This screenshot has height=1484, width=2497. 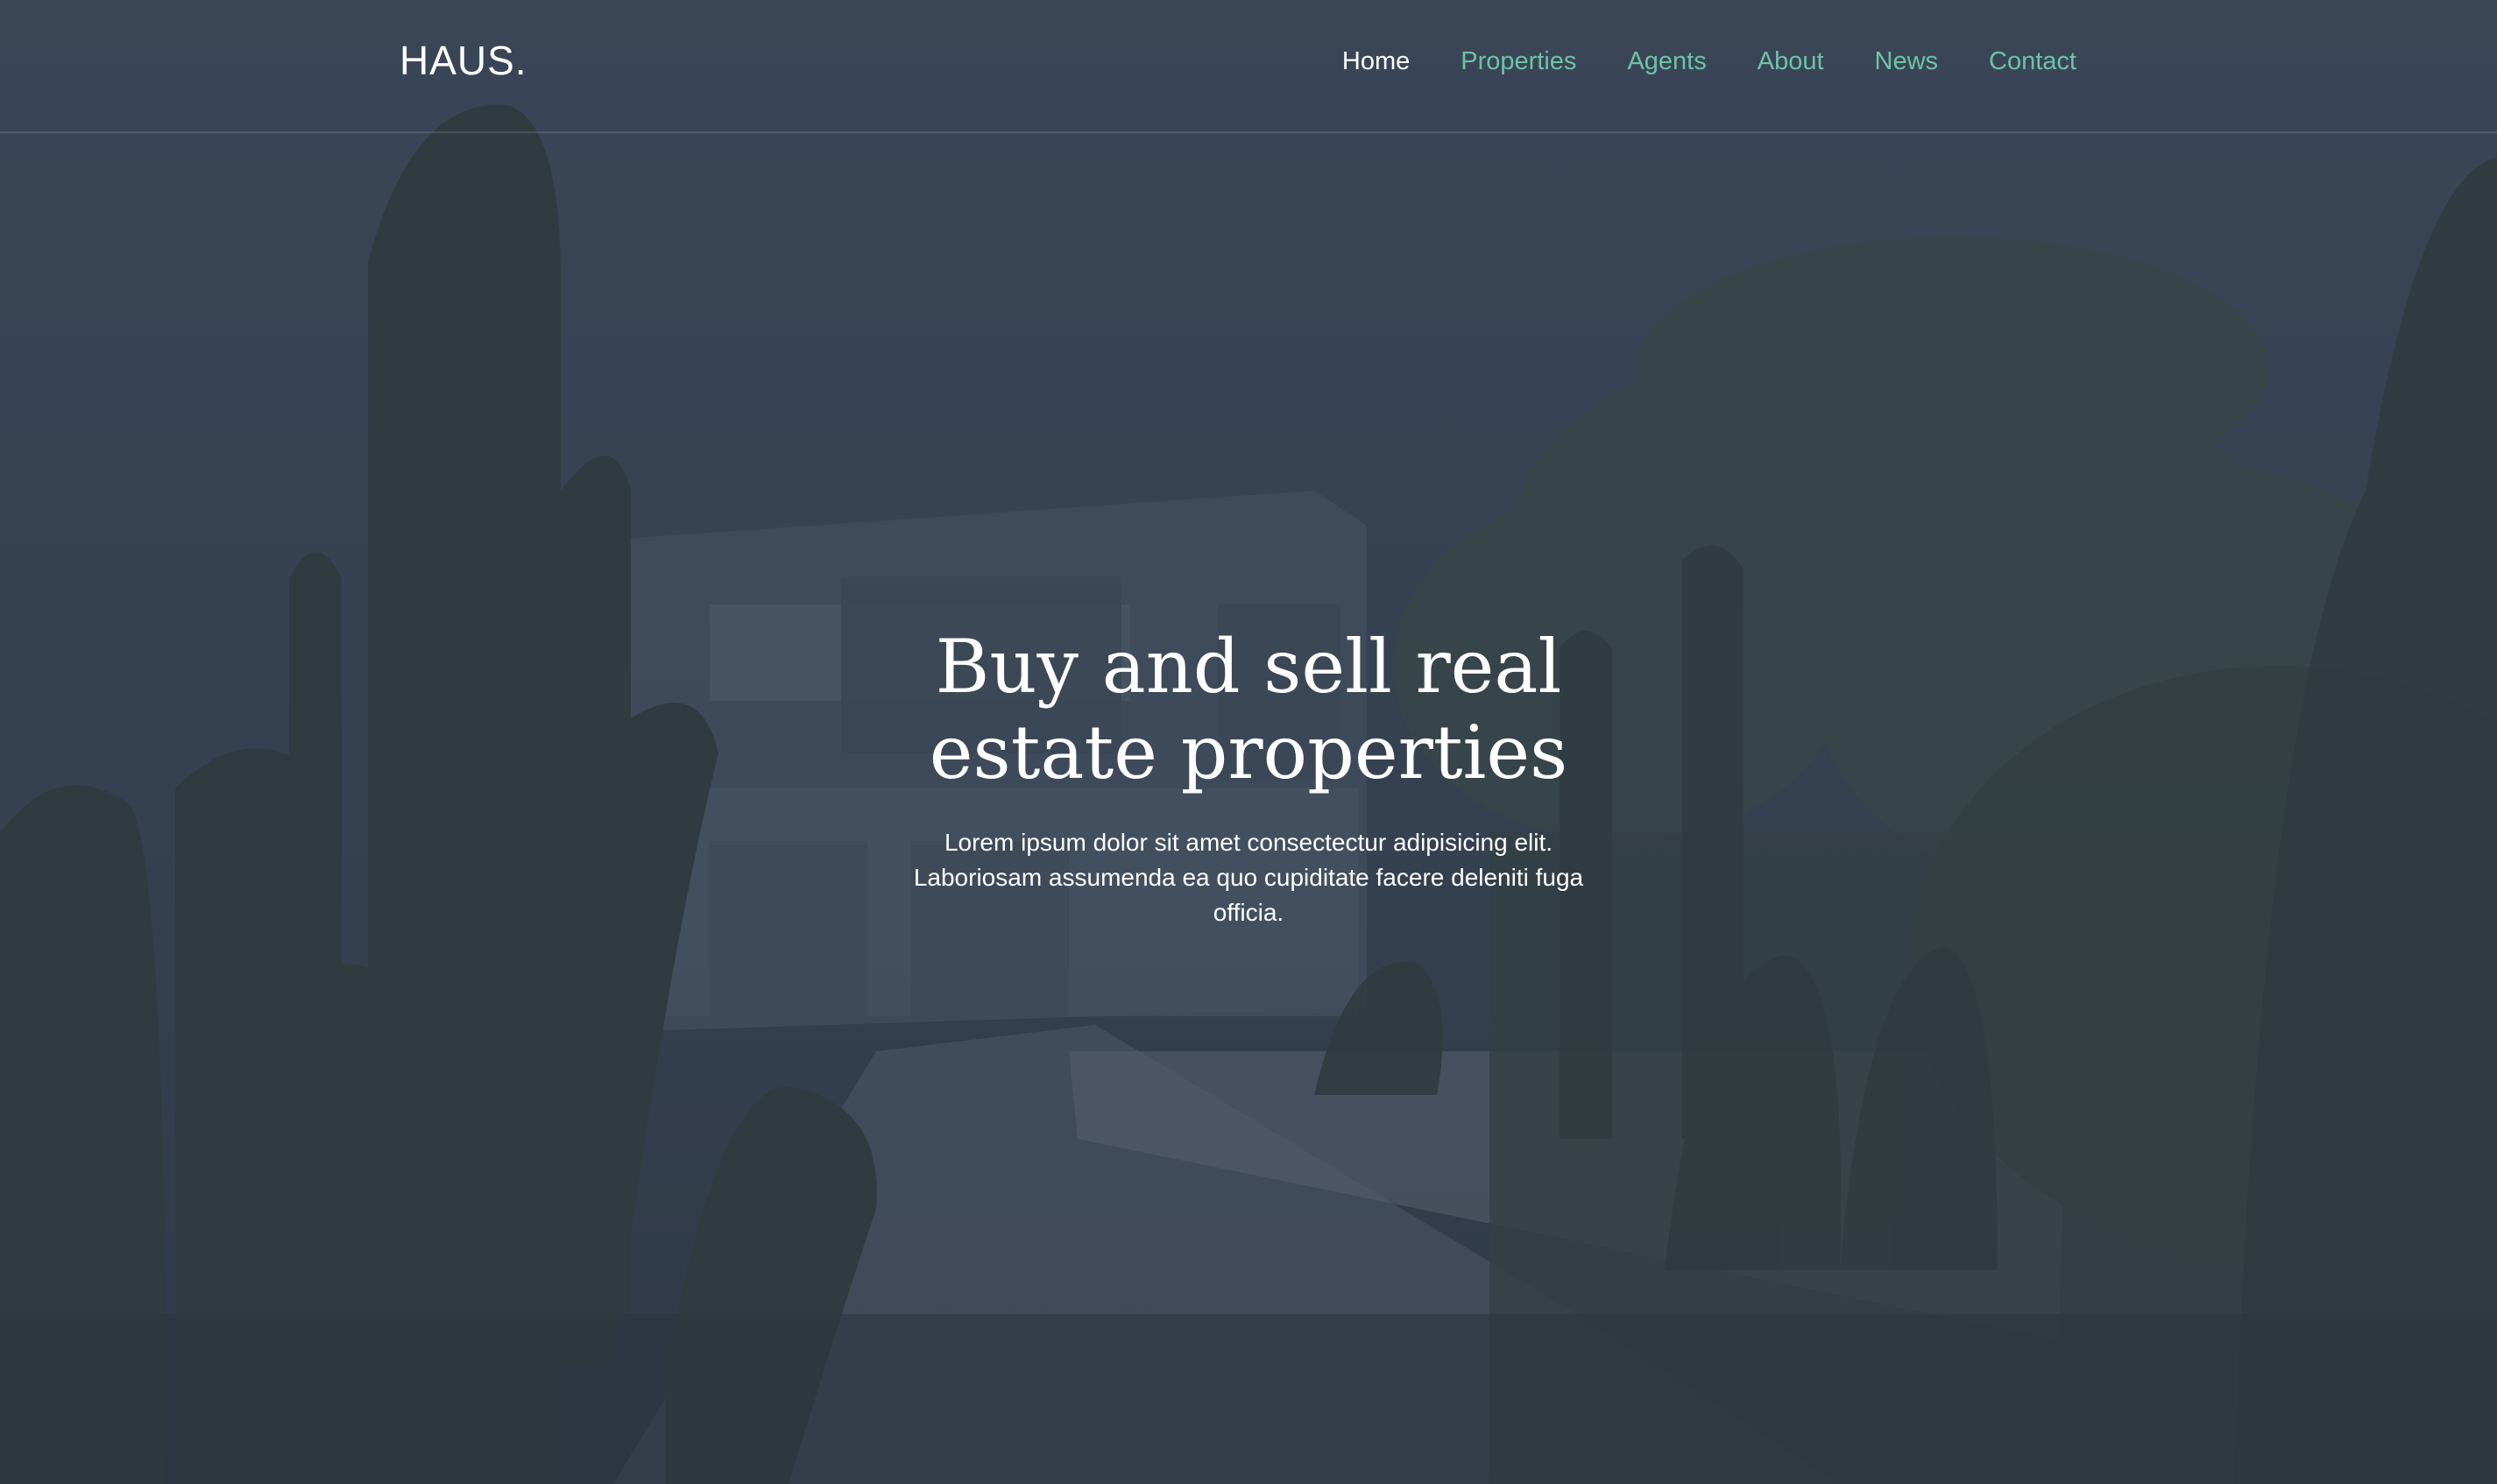 What do you see at coordinates (1518, 61) in the screenshot?
I see `nav-link-properties: Properties` at bounding box center [1518, 61].